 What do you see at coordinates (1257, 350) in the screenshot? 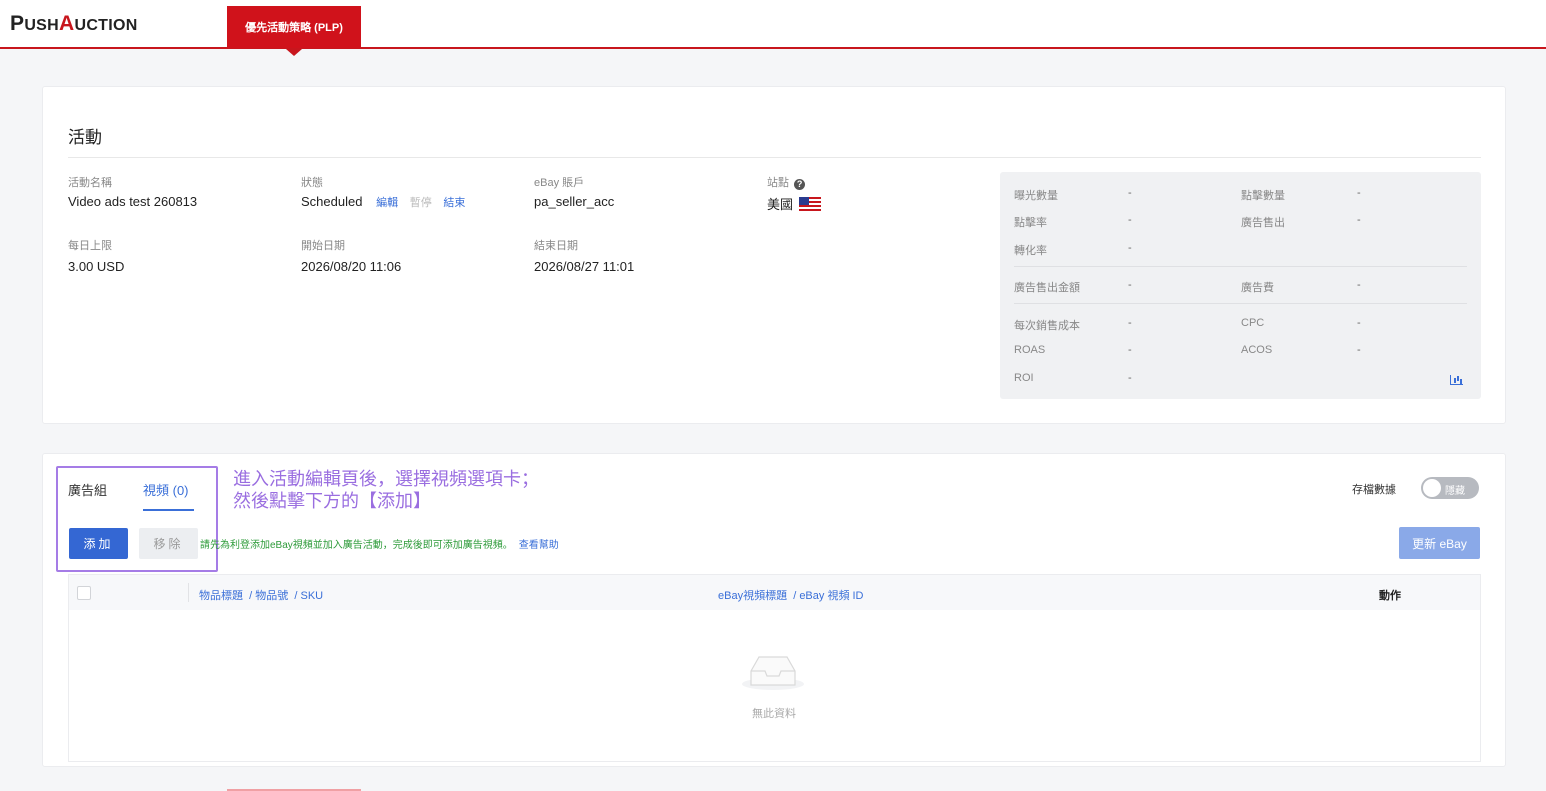
I see `acos-label: ACOS` at bounding box center [1257, 350].